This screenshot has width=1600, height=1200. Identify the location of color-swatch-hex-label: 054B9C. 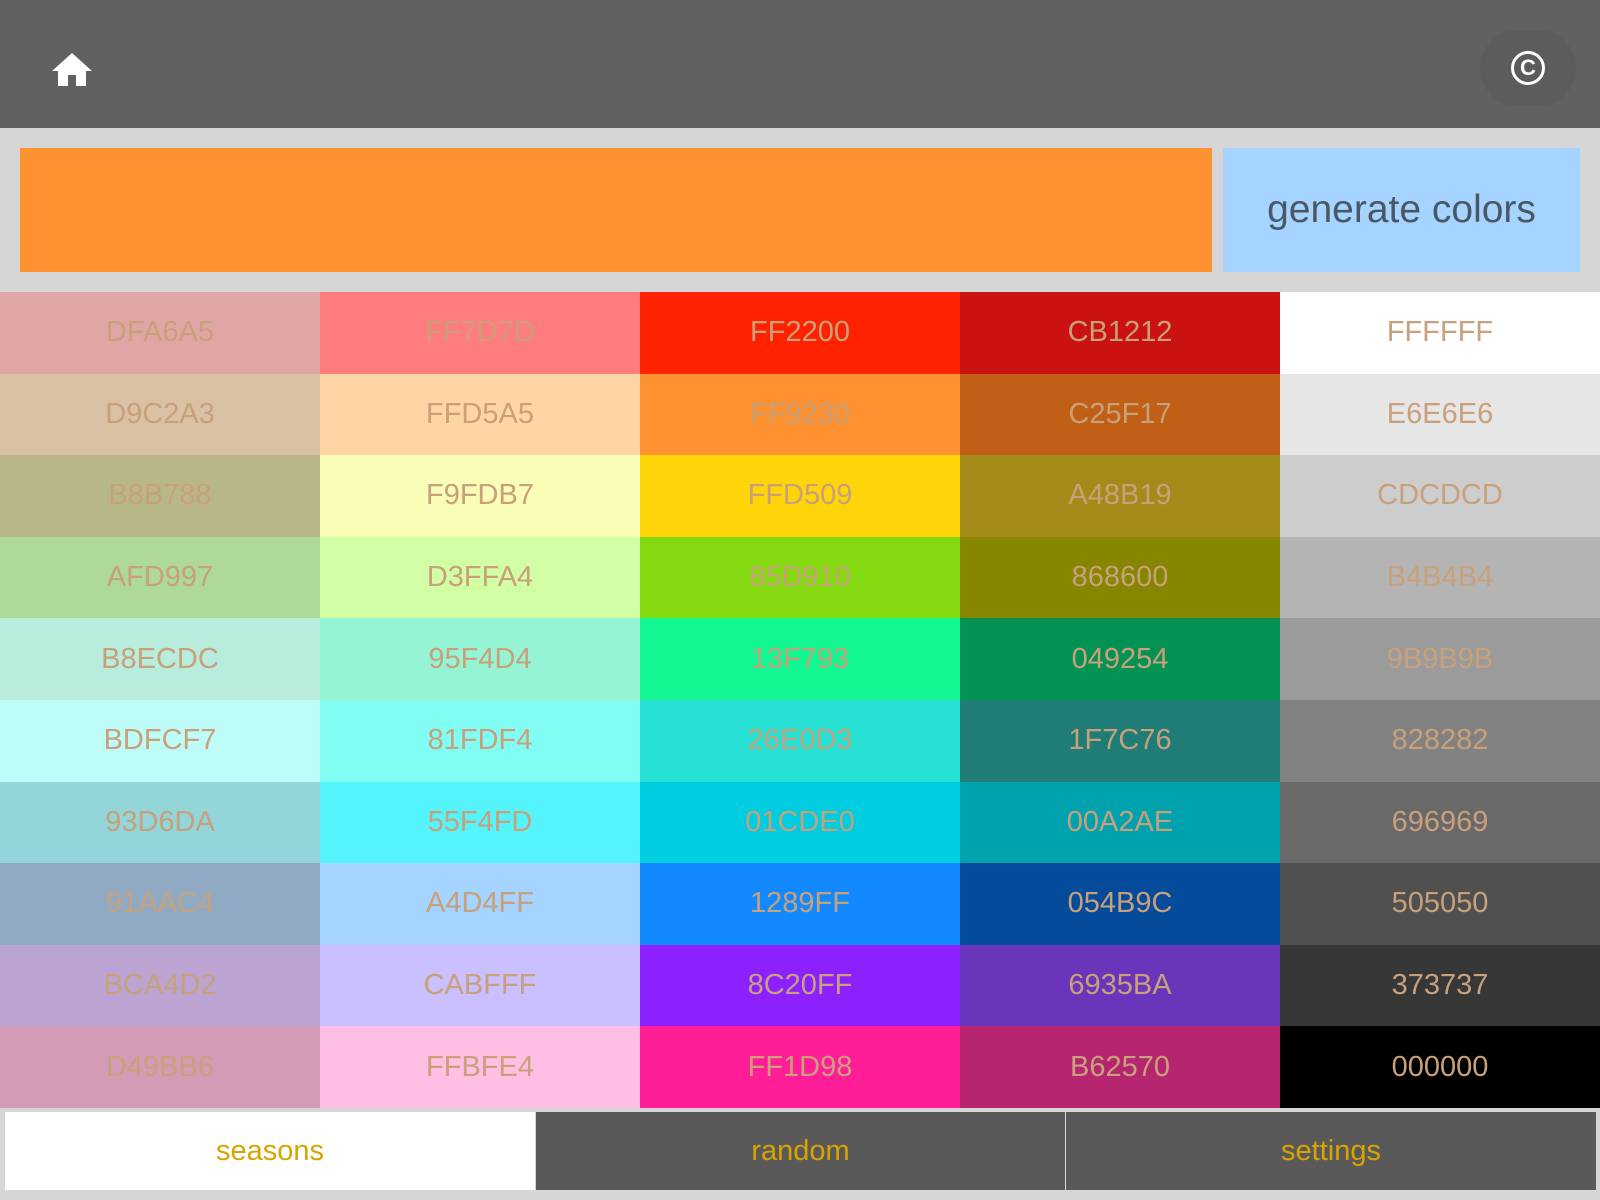
(1120, 903).